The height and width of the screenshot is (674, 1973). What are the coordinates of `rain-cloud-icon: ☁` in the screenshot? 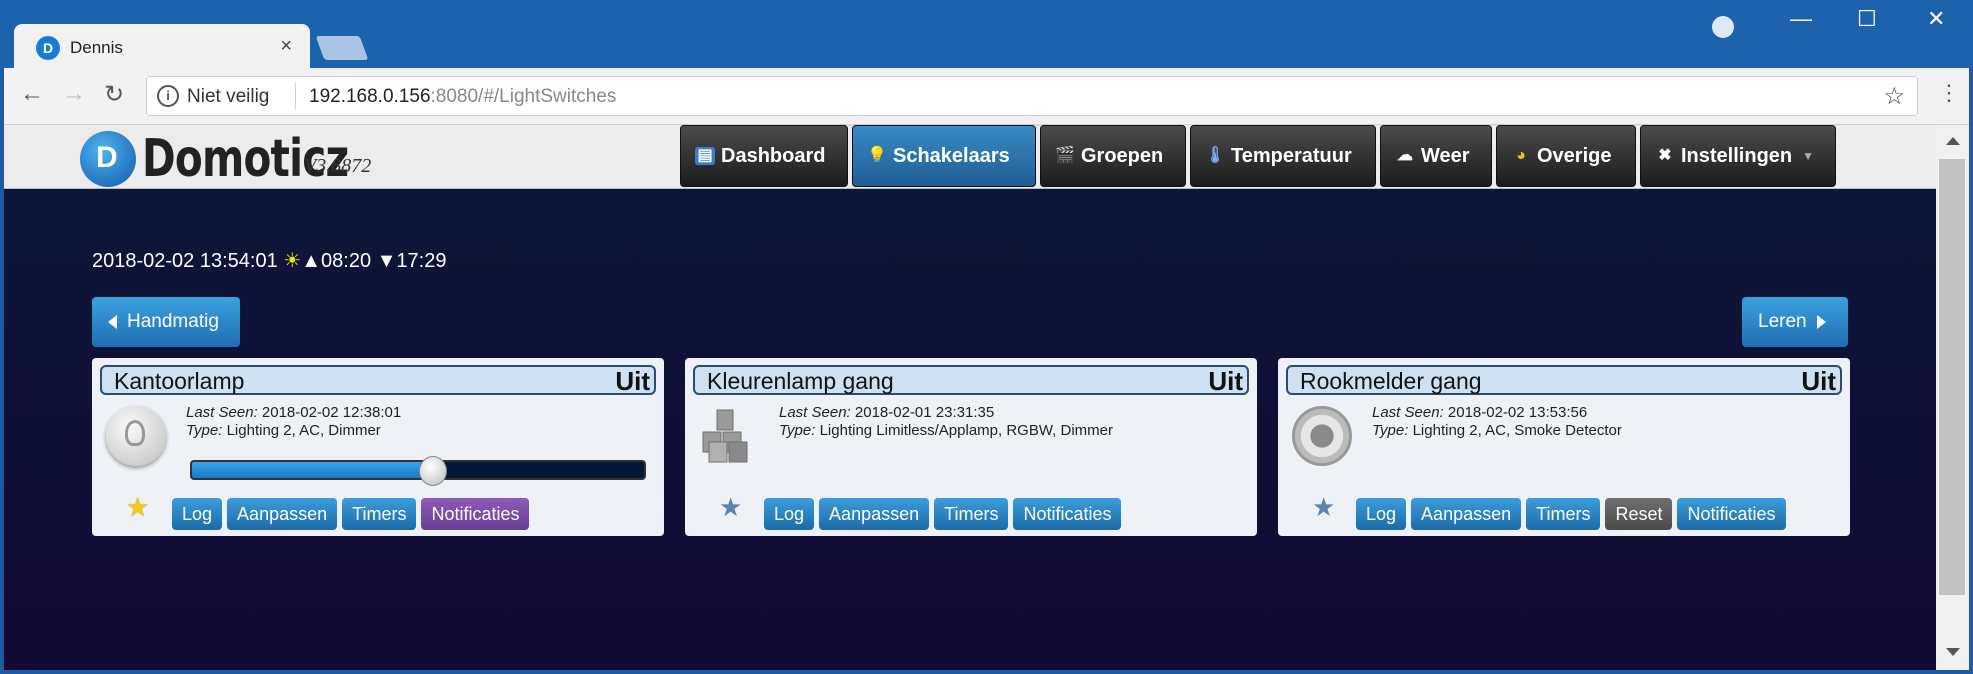 It's located at (1405, 155).